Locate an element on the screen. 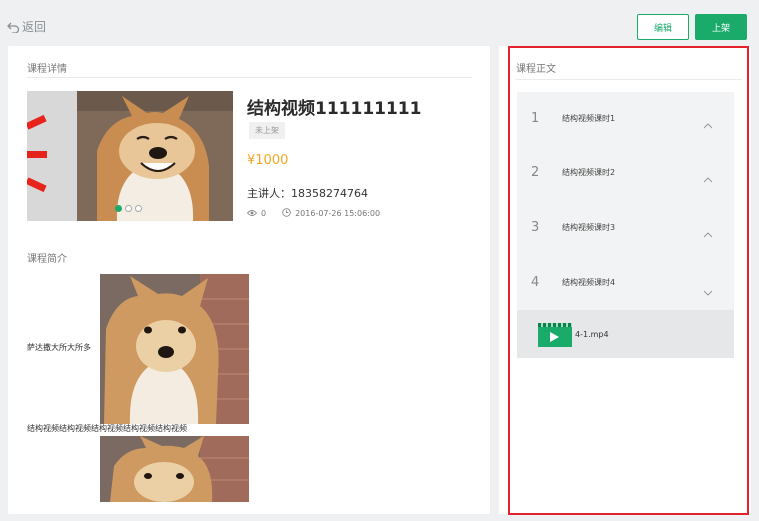  divider is located at coordinates (249, 77).